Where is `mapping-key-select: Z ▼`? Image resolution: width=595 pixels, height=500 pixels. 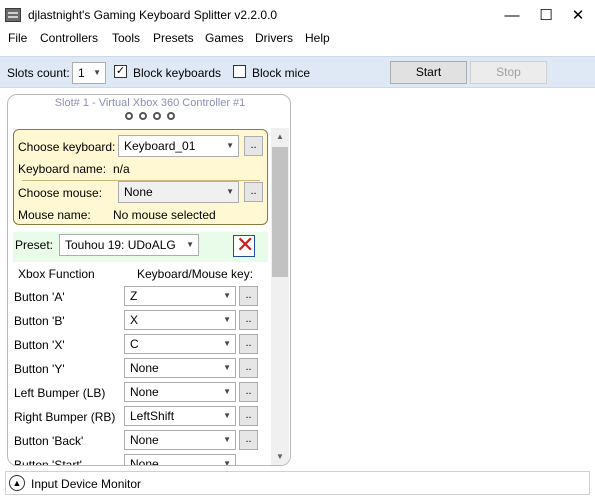 mapping-key-select: Z ▼ is located at coordinates (180, 296).